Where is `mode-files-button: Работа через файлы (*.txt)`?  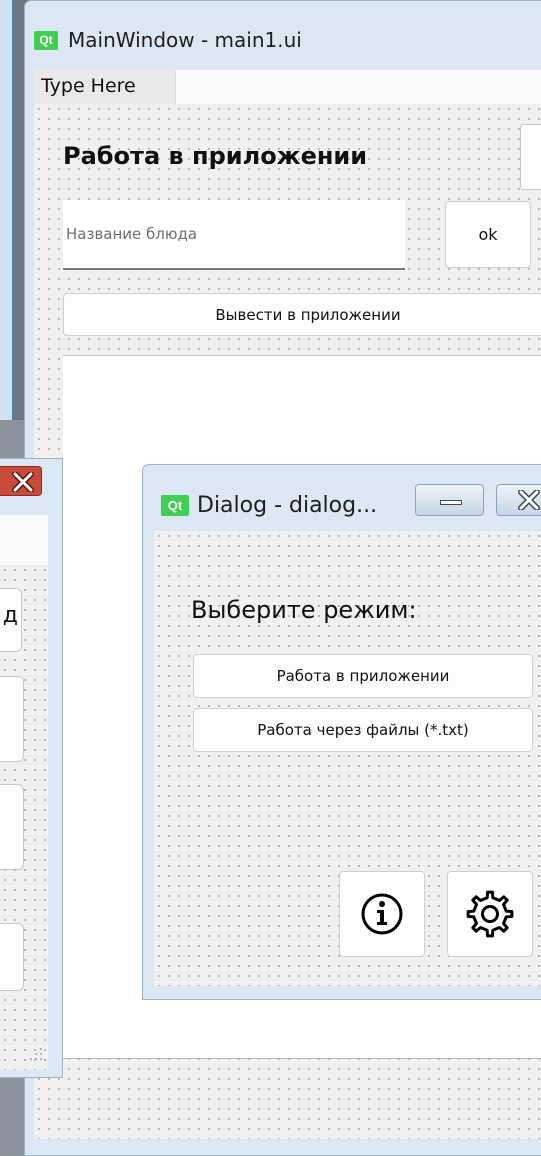 mode-files-button: Работа через файлы (*.txt) is located at coordinates (363, 730).